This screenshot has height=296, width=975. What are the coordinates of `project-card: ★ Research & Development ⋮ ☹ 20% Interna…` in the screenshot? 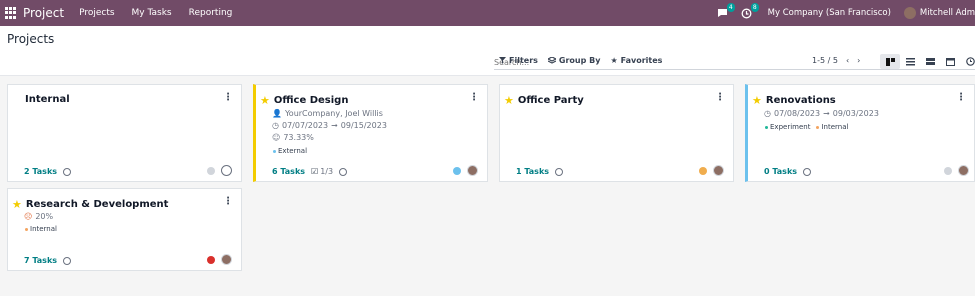 It's located at (124, 229).